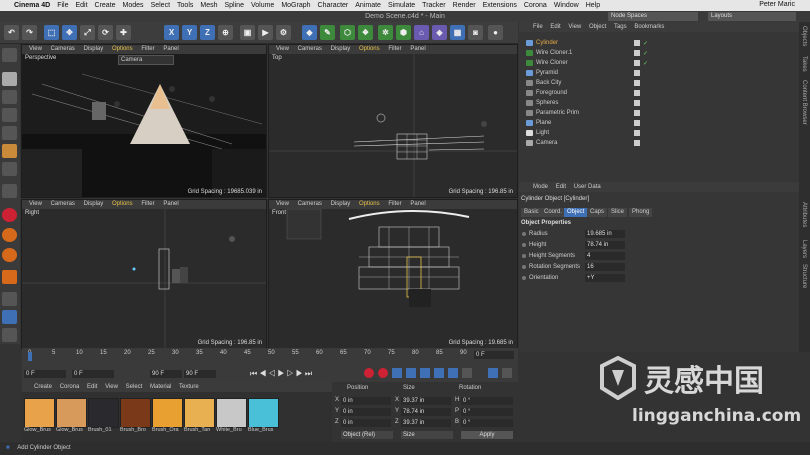  What do you see at coordinates (45, 374) in the screenshot?
I see `start-frame-field: 0 F` at bounding box center [45, 374].